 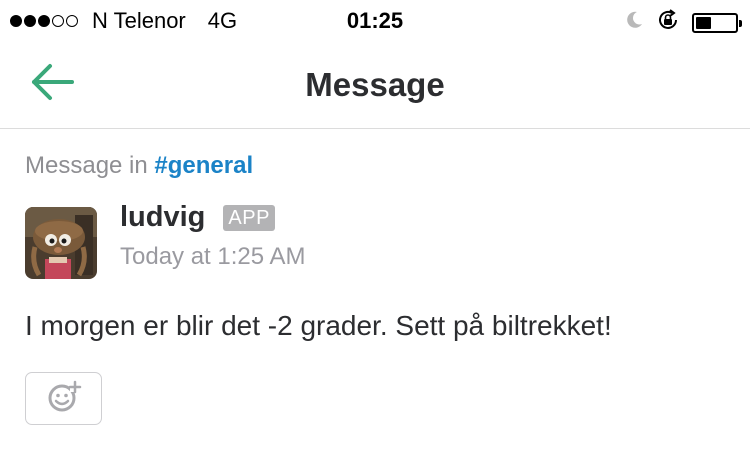 What do you see at coordinates (683, 23) in the screenshot?
I see `status-right` at bounding box center [683, 23].